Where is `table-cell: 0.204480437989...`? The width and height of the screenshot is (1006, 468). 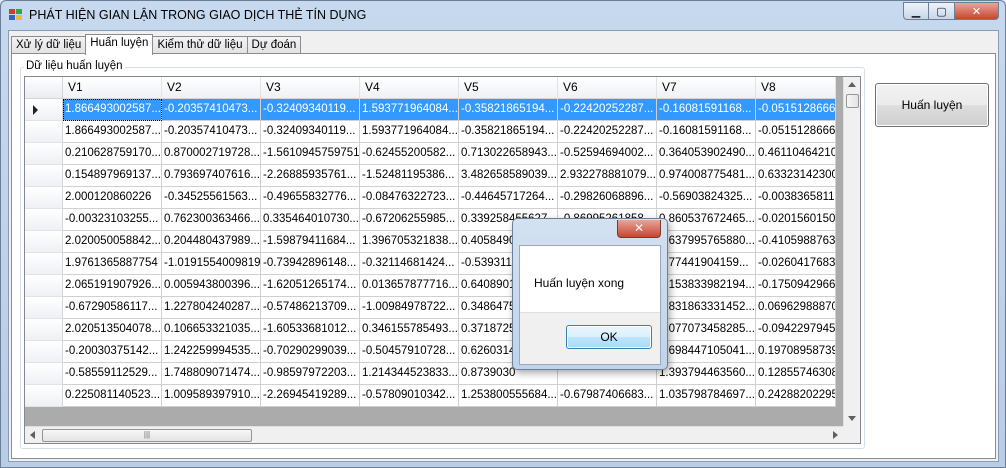
table-cell: 0.204480437989... is located at coordinates (211, 242).